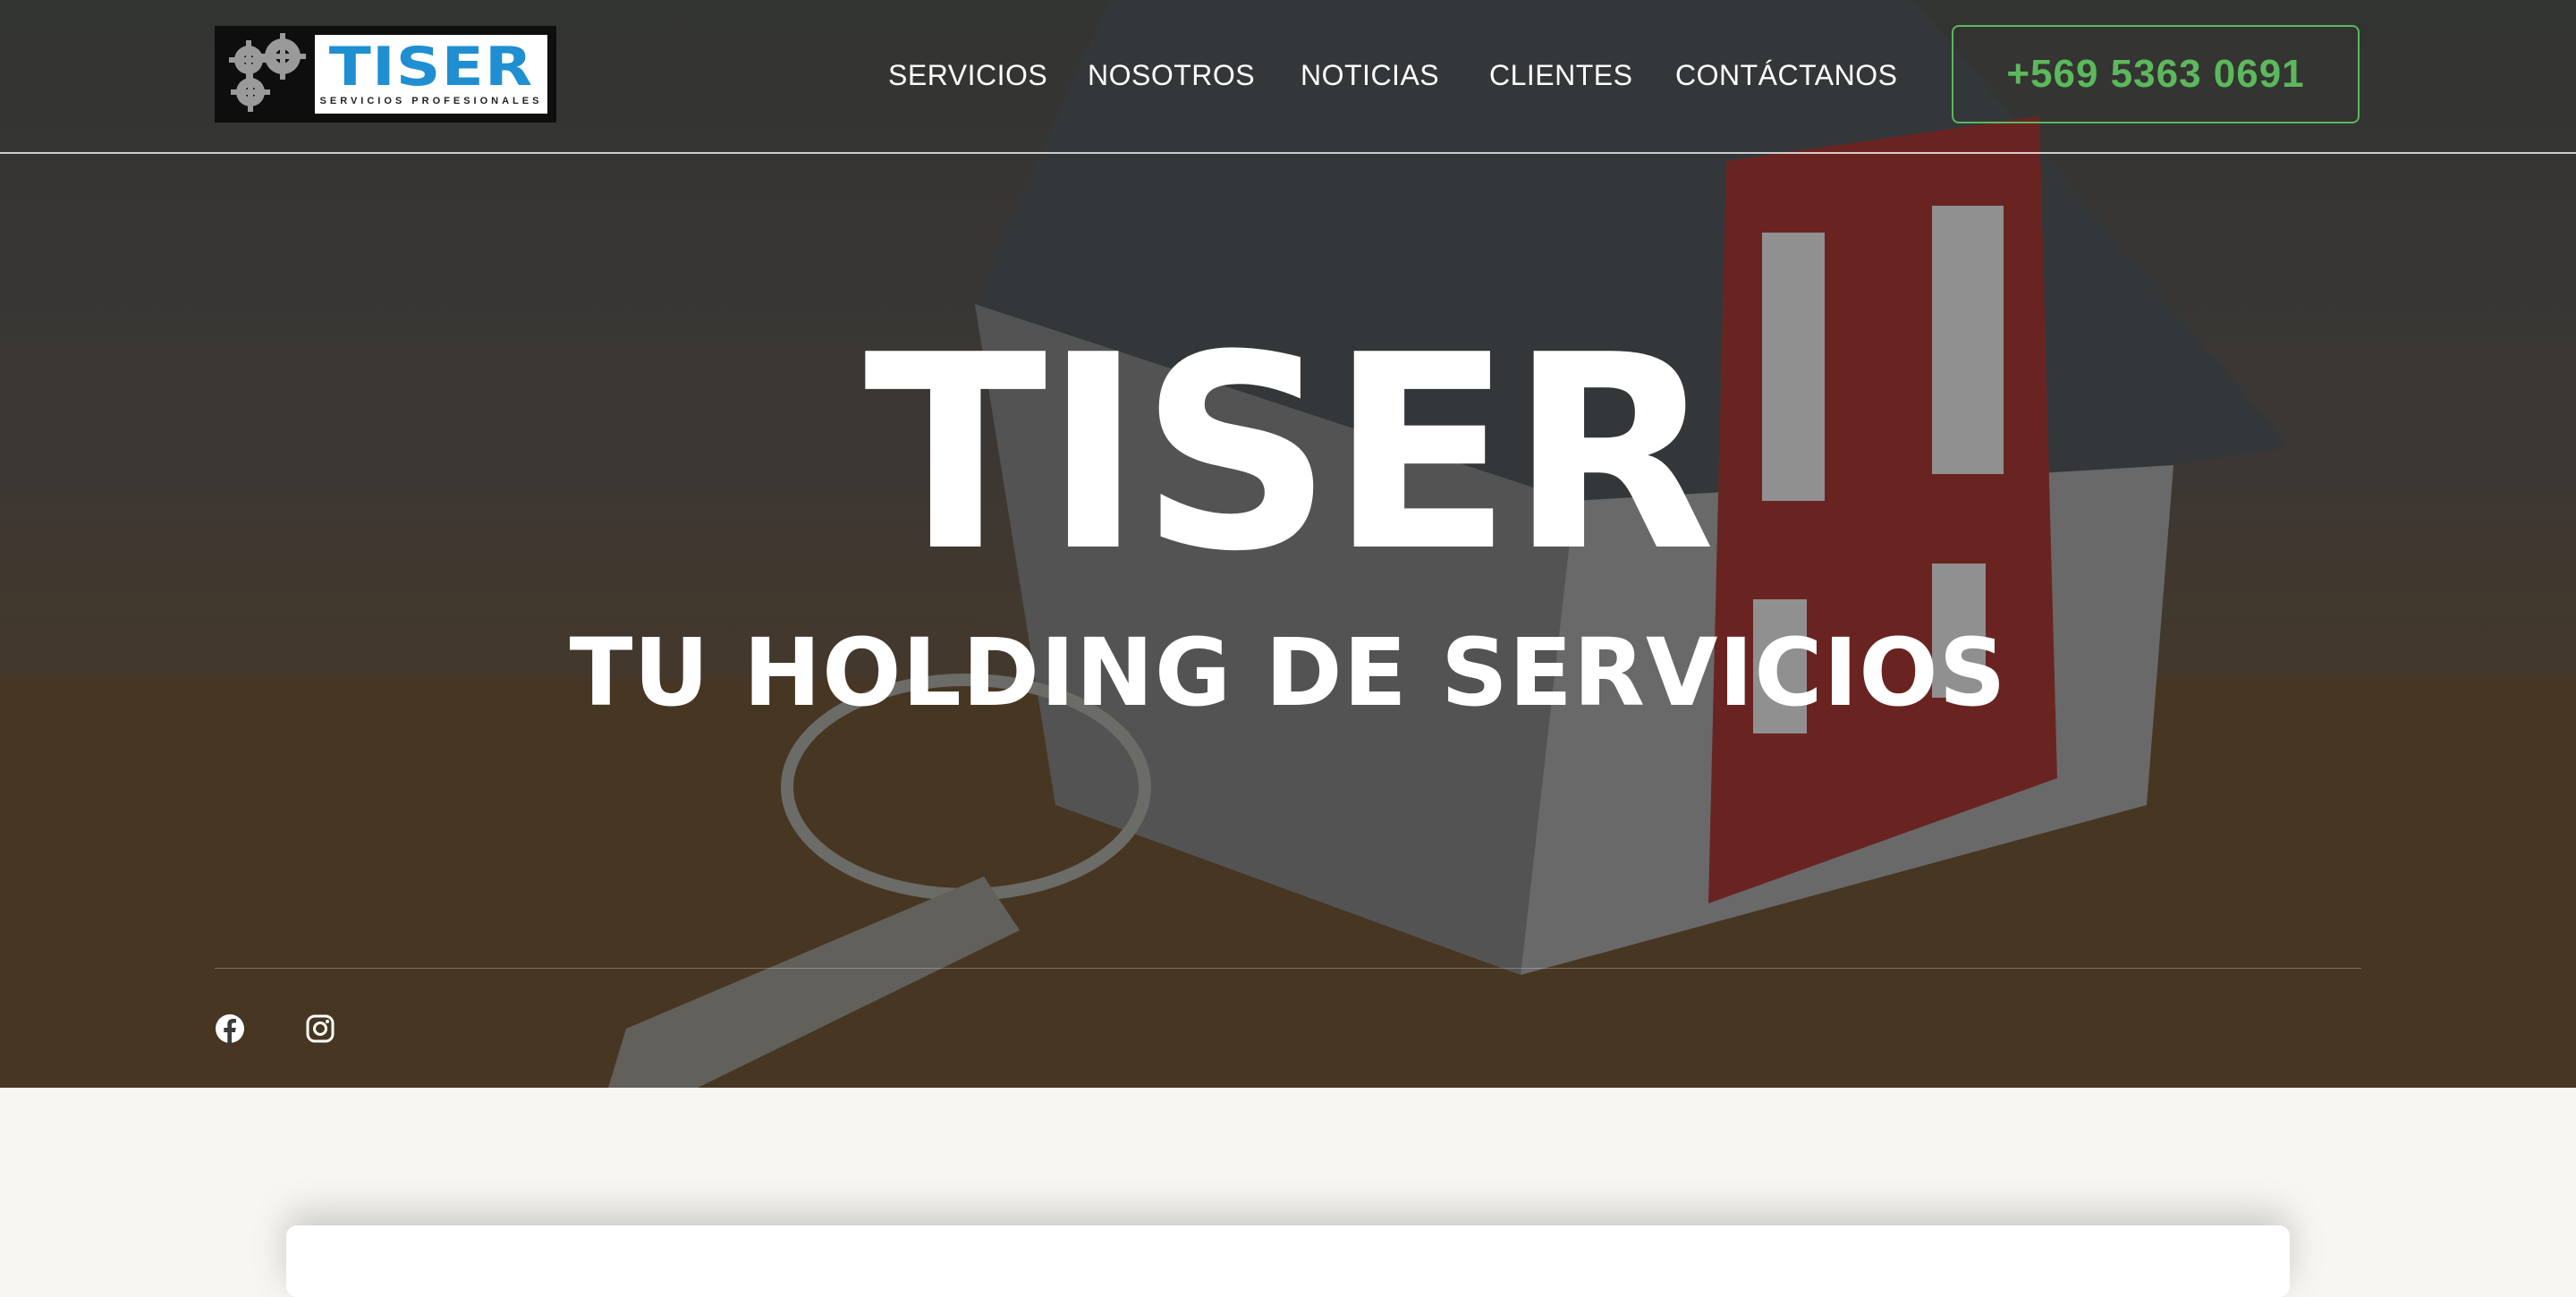  What do you see at coordinates (1786, 75) in the screenshot?
I see `nav-item-contactanos: CONTÁCTANOS` at bounding box center [1786, 75].